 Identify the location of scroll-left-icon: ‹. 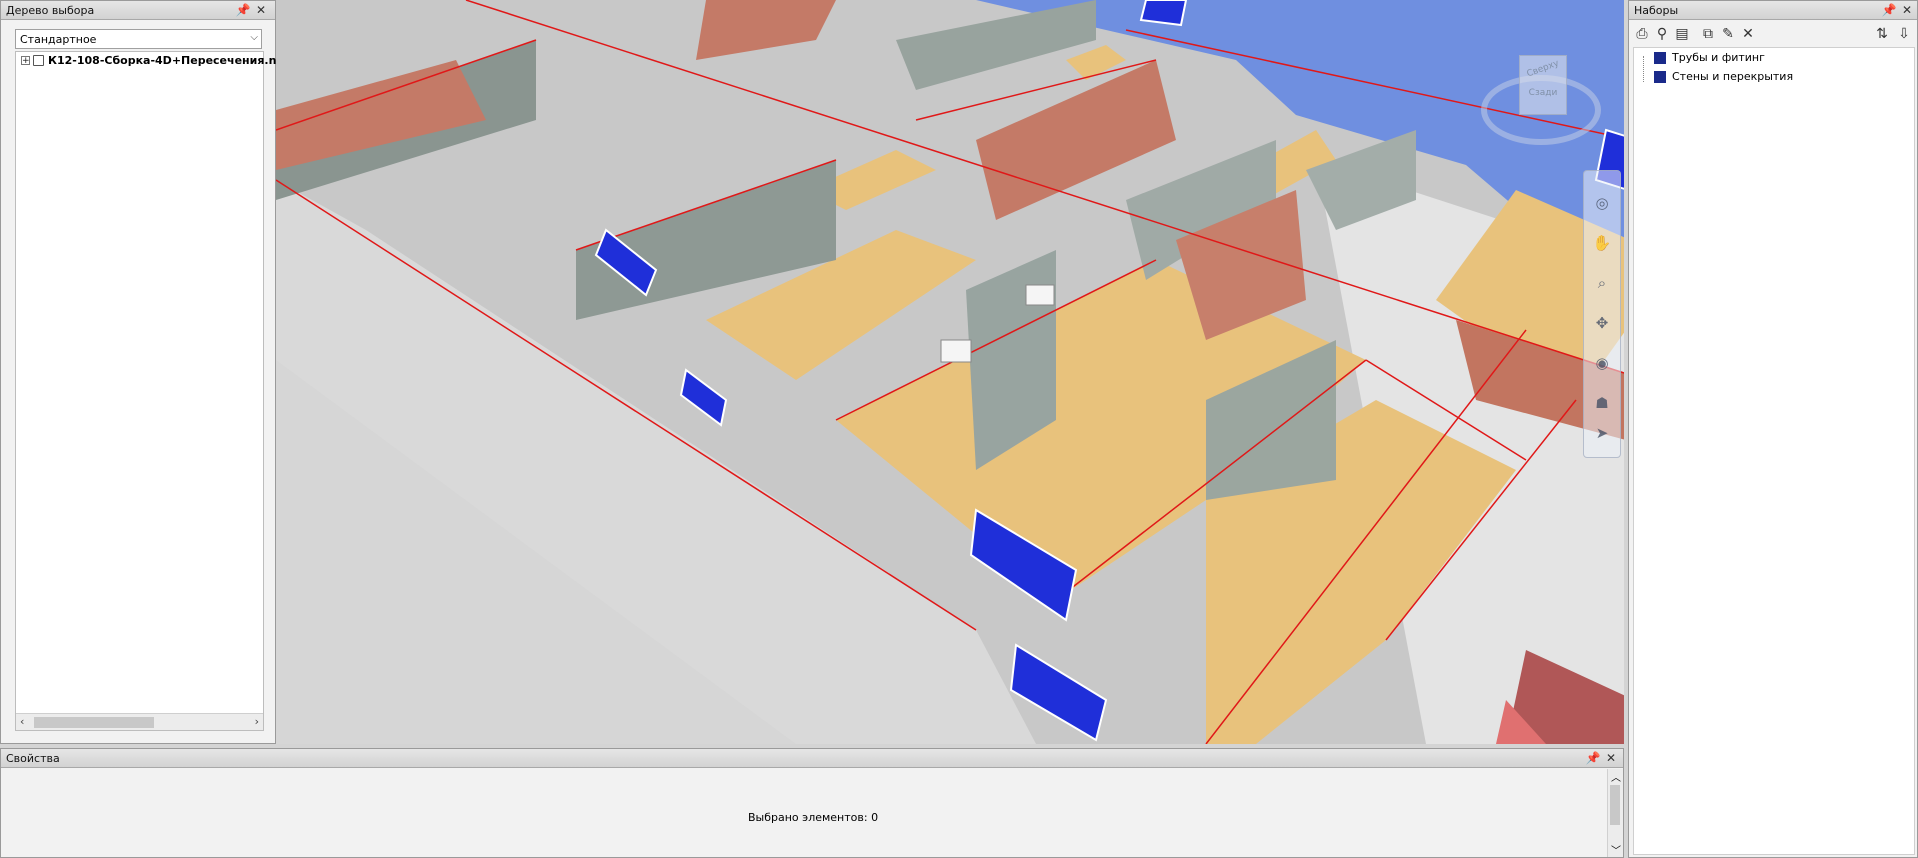
(22, 721).